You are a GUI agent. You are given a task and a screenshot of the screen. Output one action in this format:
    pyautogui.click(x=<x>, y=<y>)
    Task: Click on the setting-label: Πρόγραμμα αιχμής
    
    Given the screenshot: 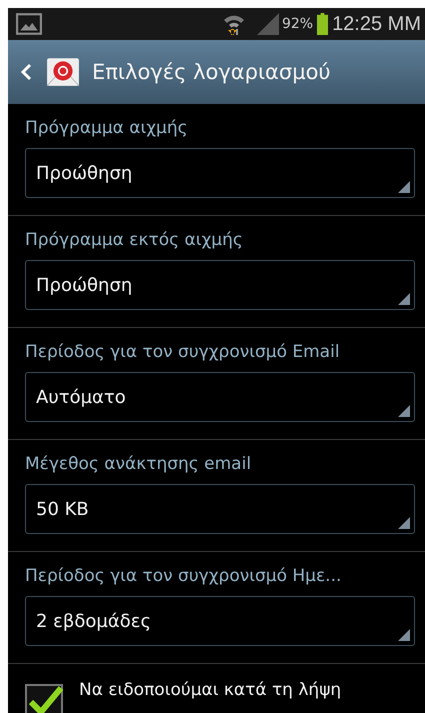 What is the action you would take?
    pyautogui.click(x=107, y=128)
    